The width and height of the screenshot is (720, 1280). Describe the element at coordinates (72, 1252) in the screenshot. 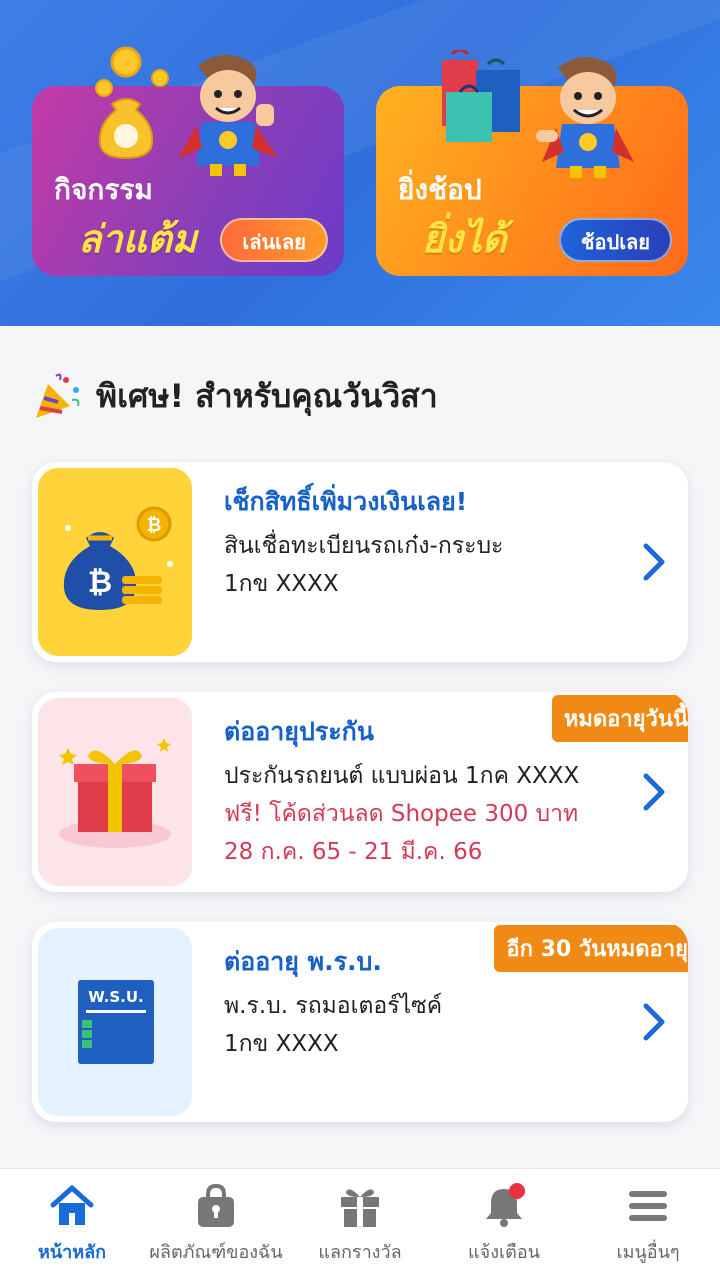

I see `nav-label: หน้าหลัก` at that location.